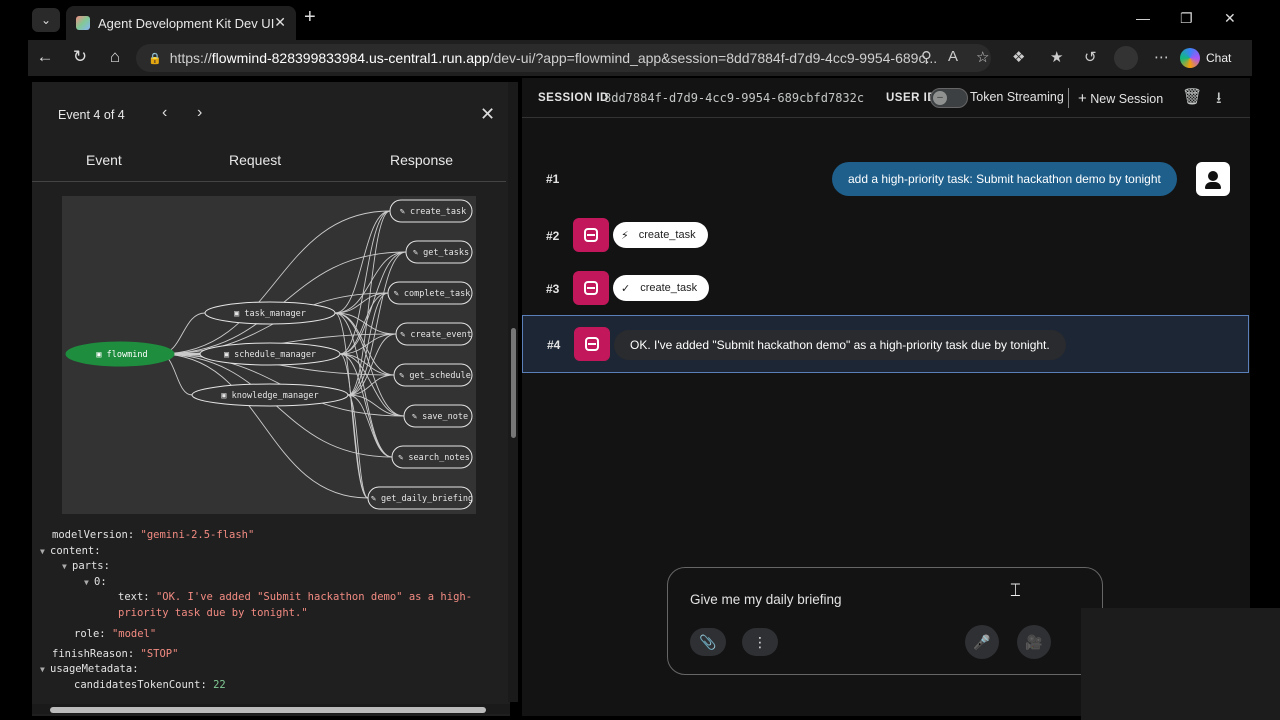 This screenshot has height=720, width=1280. What do you see at coordinates (766, 599) in the screenshot?
I see `message-input: Give me my daily briefing` at bounding box center [766, 599].